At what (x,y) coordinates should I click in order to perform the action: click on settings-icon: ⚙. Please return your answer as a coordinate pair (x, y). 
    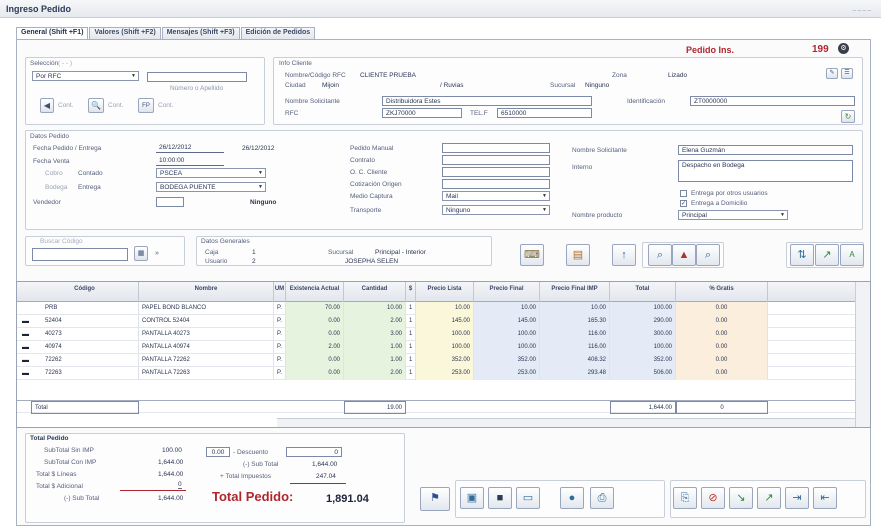
    Looking at the image, I should click on (843, 48).